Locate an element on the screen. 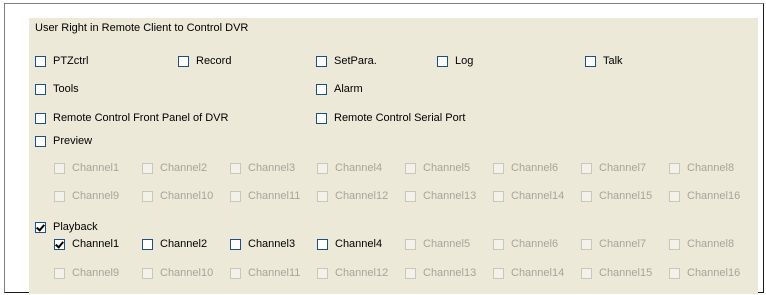  preview-channel-checkbox: Channel7 is located at coordinates (613, 168).